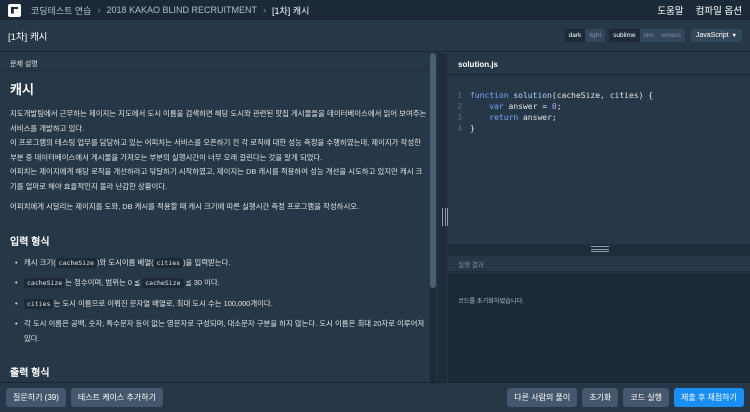 The width and height of the screenshot is (750, 412). I want to click on problem-title: [1차] 캐시, so click(28, 37).